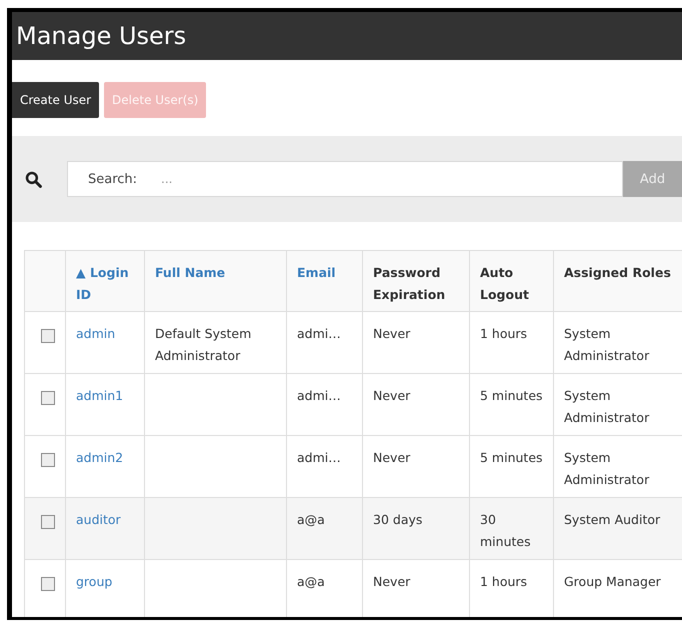 This screenshot has width=682, height=628. What do you see at coordinates (612, 519) in the screenshot?
I see `table-cell: System Auditor` at bounding box center [612, 519].